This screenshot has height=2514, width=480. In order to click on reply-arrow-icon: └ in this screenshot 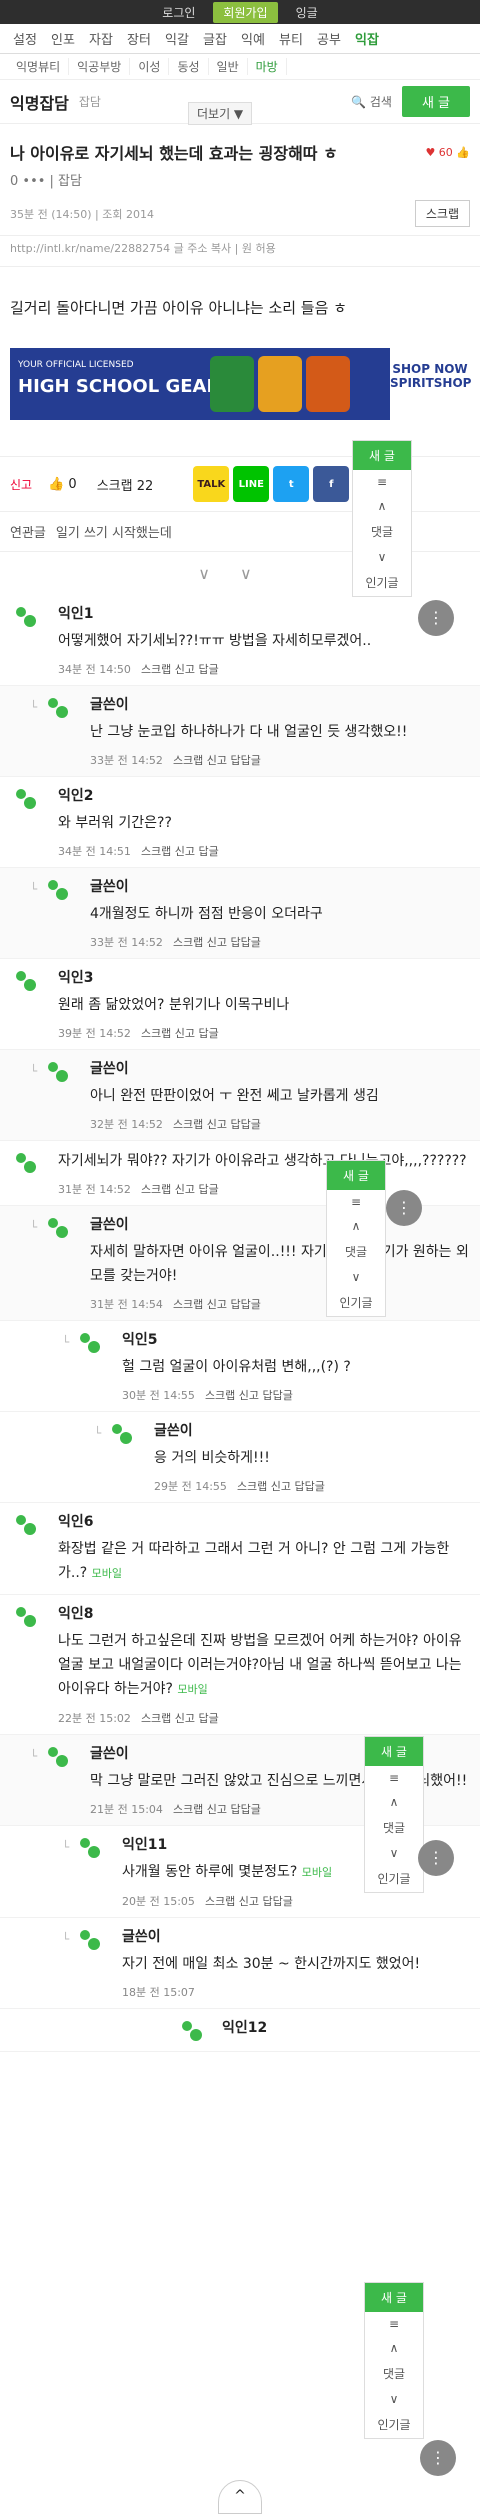, I will do `click(66, 1939)`.